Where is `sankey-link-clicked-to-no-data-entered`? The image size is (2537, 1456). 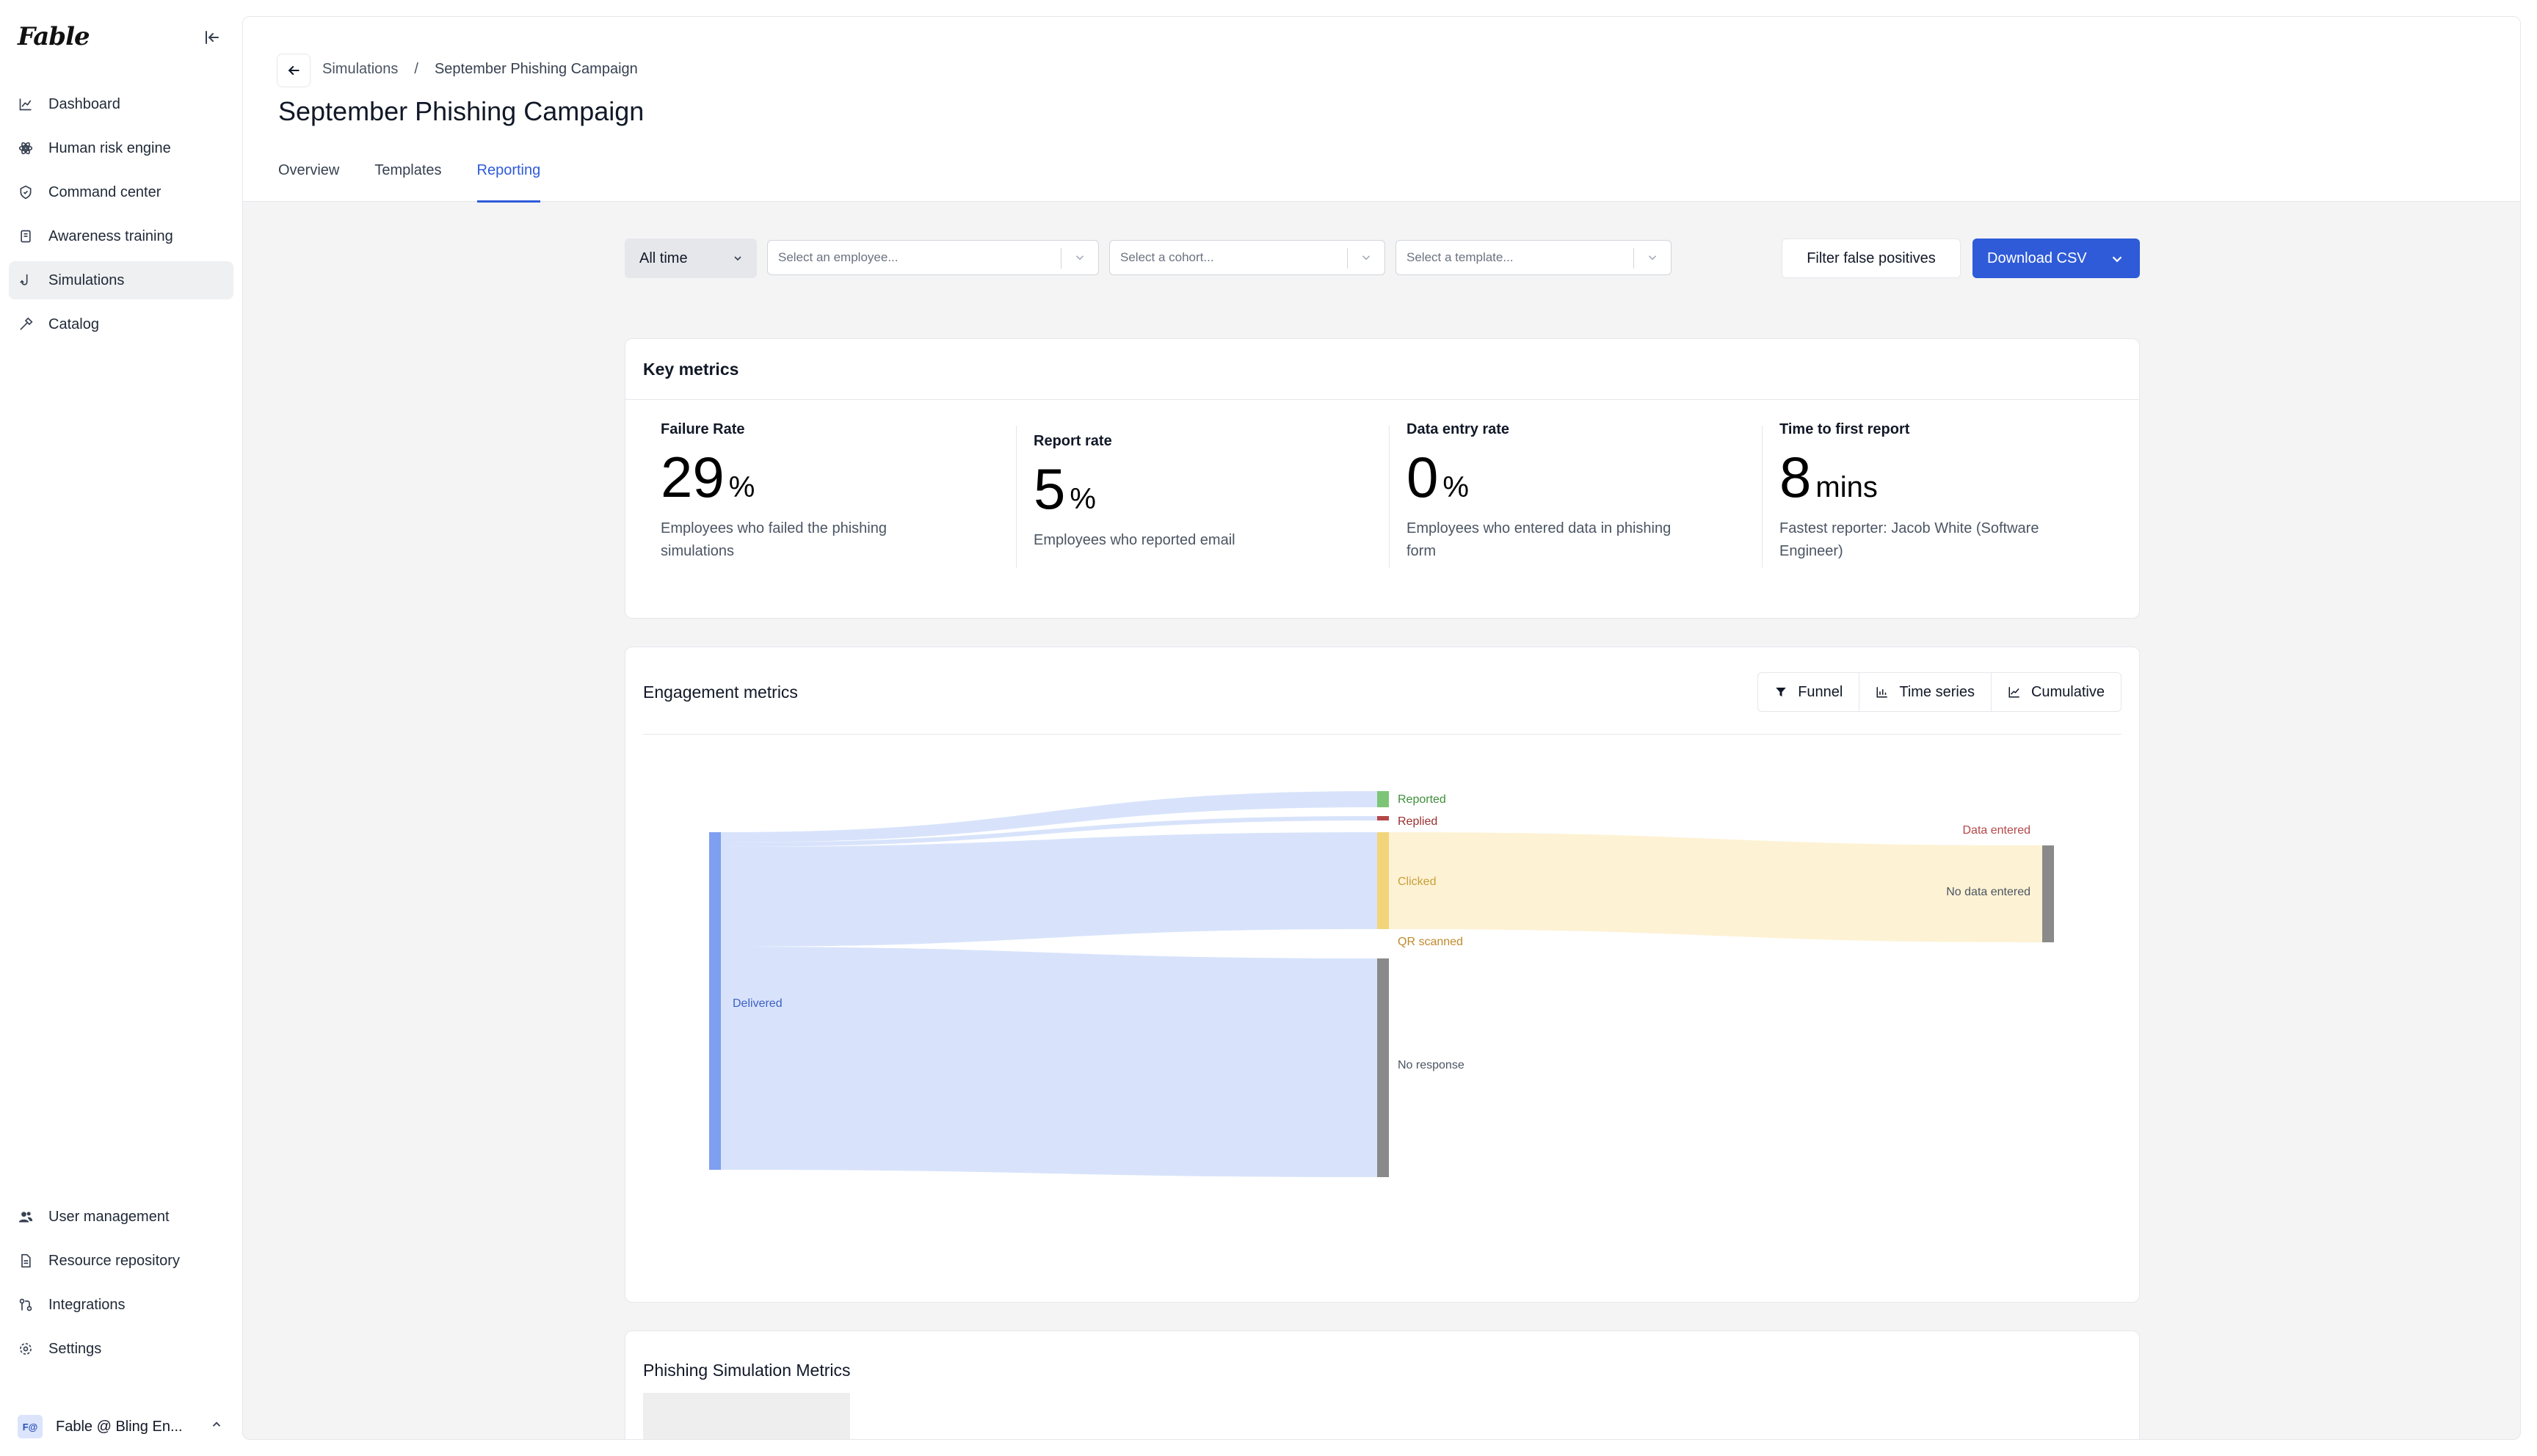
sankey-link-clicked-to-no-data-entered is located at coordinates (1716, 887).